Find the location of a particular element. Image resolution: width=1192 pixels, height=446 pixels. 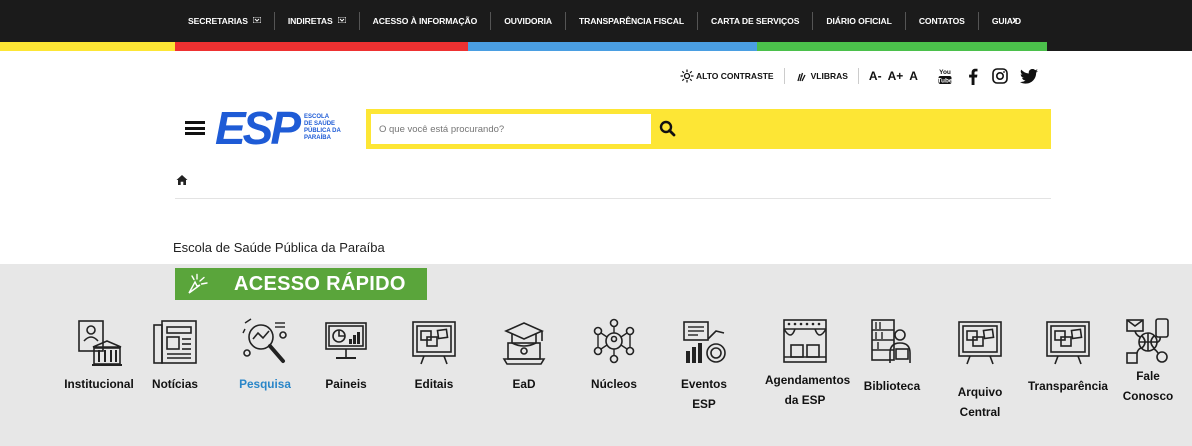

search-icon is located at coordinates (668, 129).